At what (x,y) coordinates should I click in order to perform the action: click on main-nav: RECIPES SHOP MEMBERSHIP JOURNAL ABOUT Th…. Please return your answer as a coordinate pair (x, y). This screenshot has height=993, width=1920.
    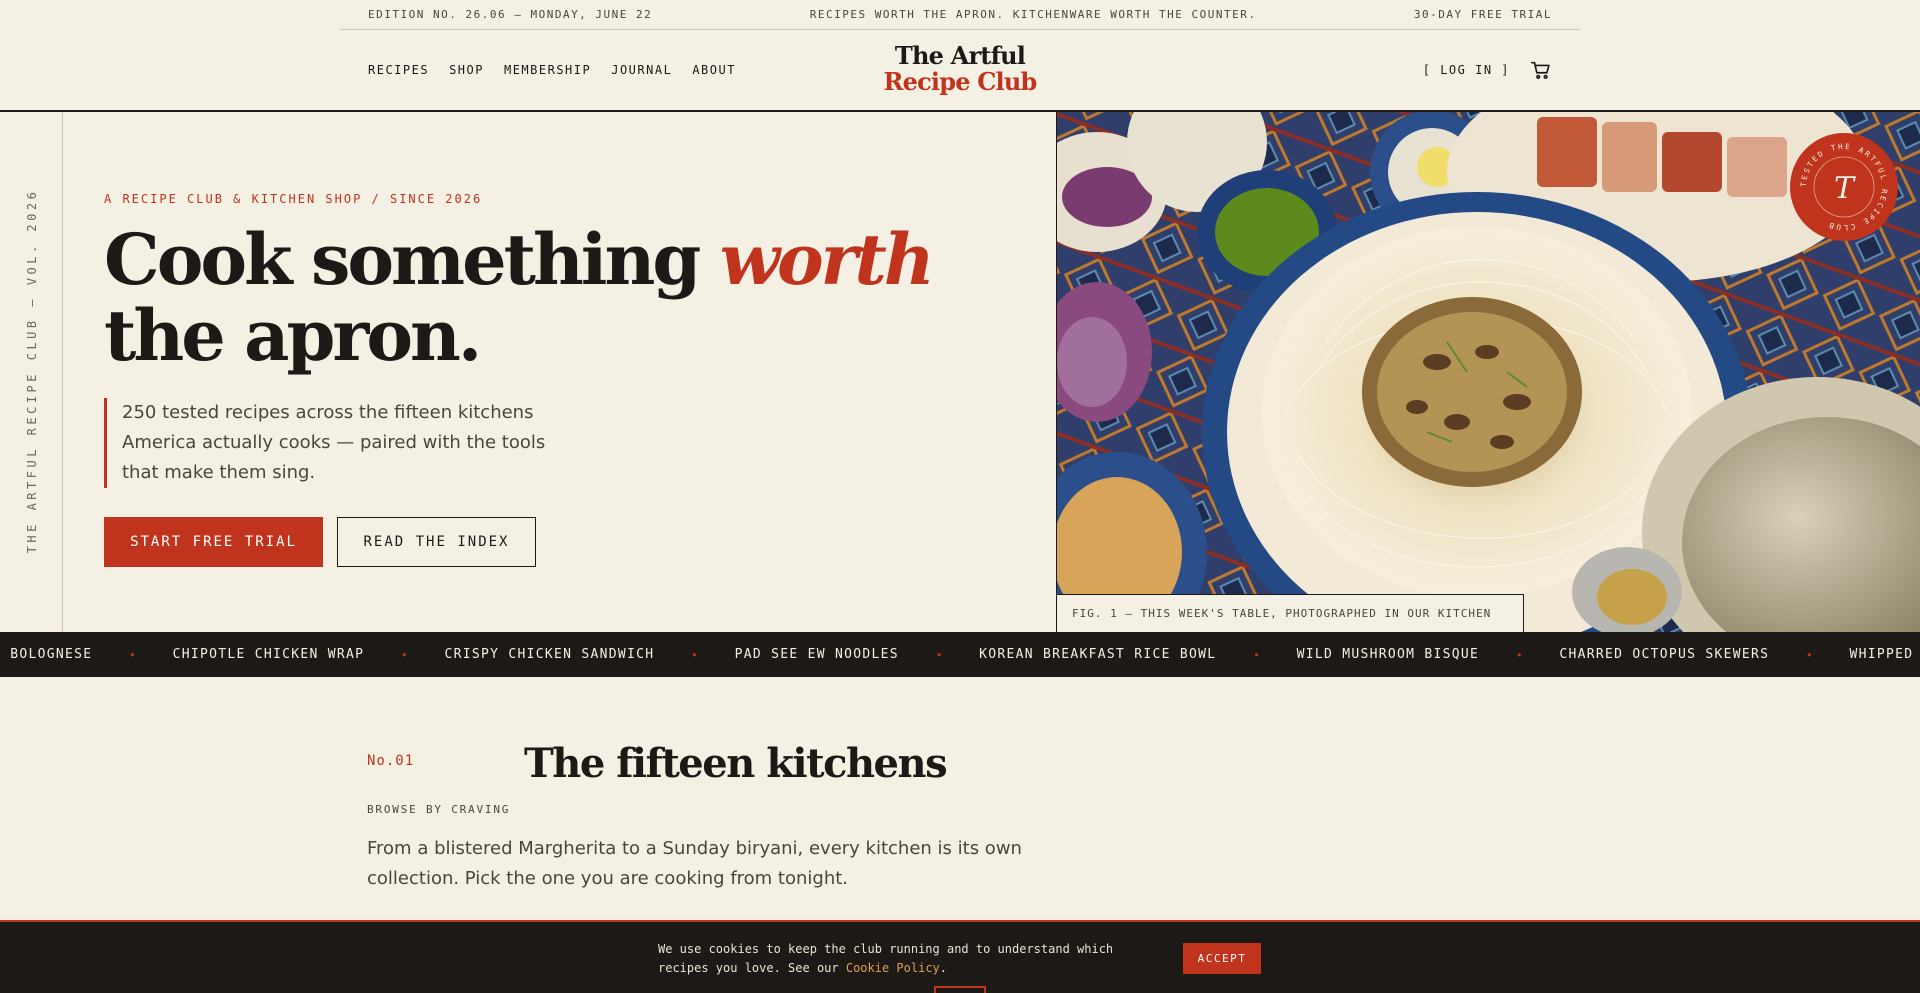
    Looking at the image, I should click on (960, 70).